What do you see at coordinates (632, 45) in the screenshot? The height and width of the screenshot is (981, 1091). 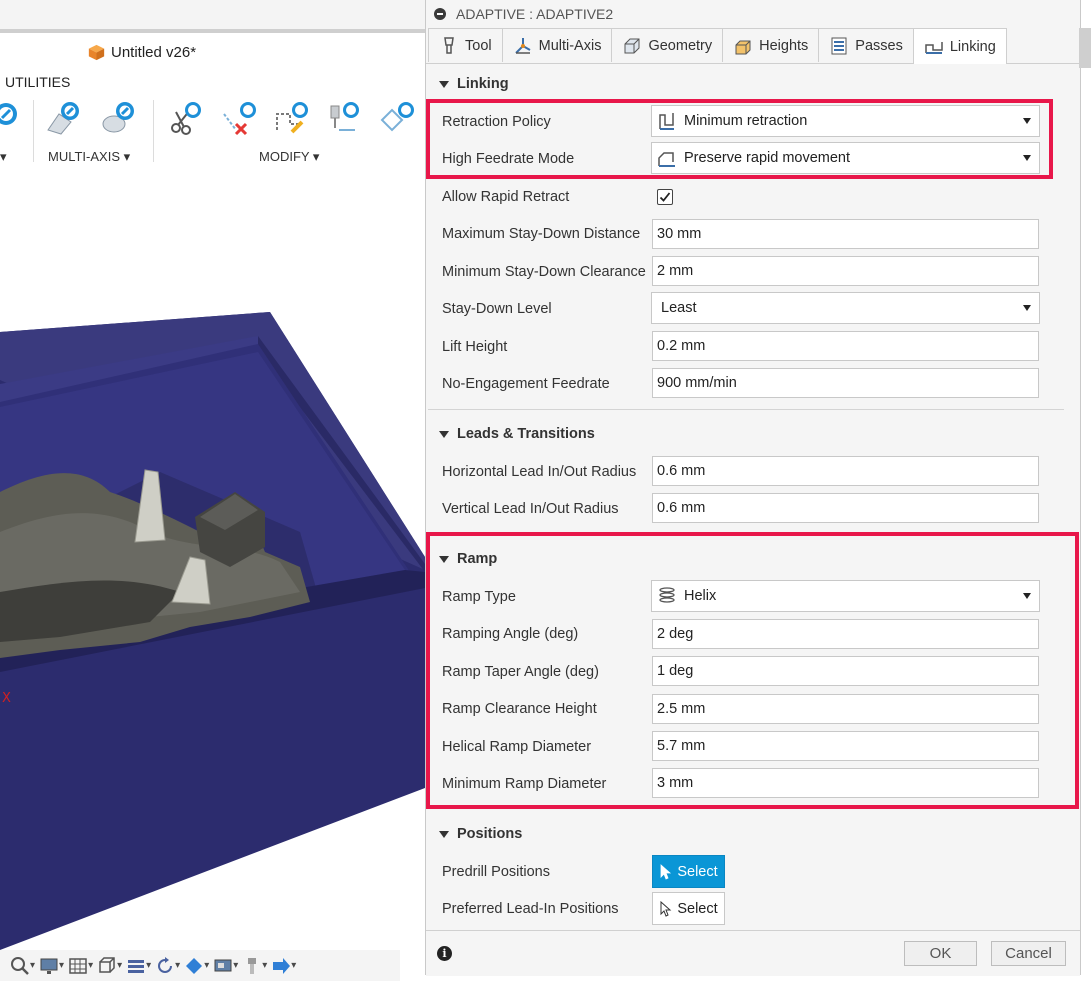 I see `geometry-icon` at bounding box center [632, 45].